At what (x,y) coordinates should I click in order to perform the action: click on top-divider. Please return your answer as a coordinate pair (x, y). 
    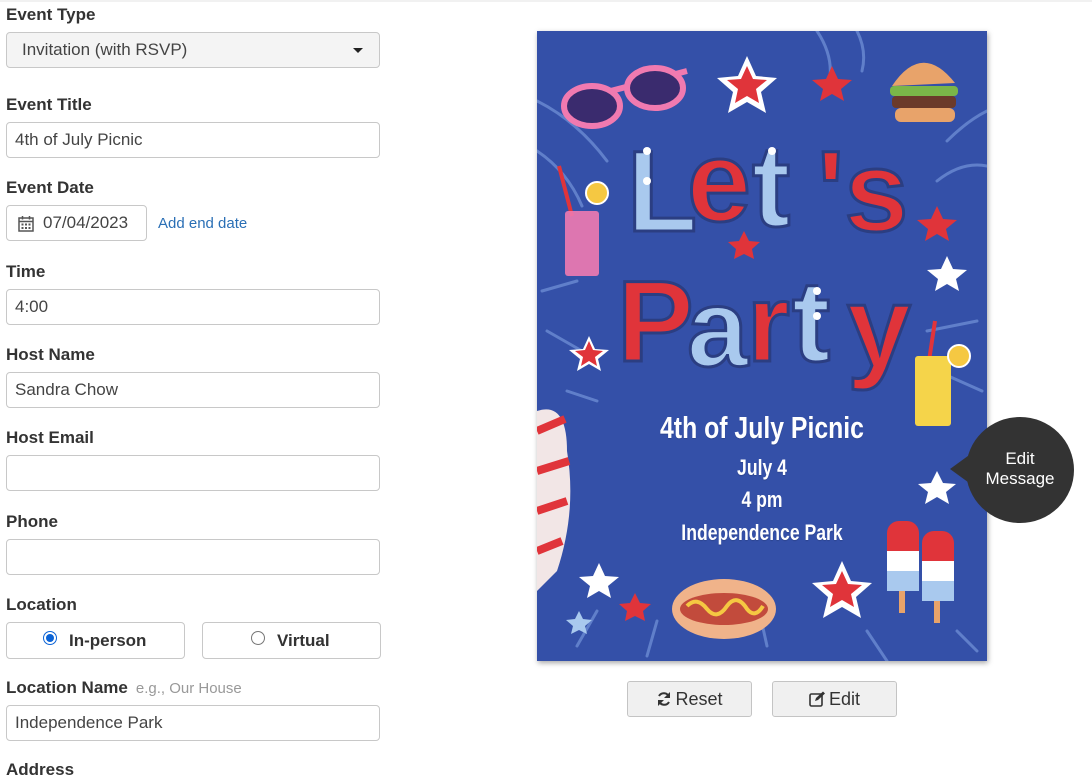
    Looking at the image, I should click on (546, 1).